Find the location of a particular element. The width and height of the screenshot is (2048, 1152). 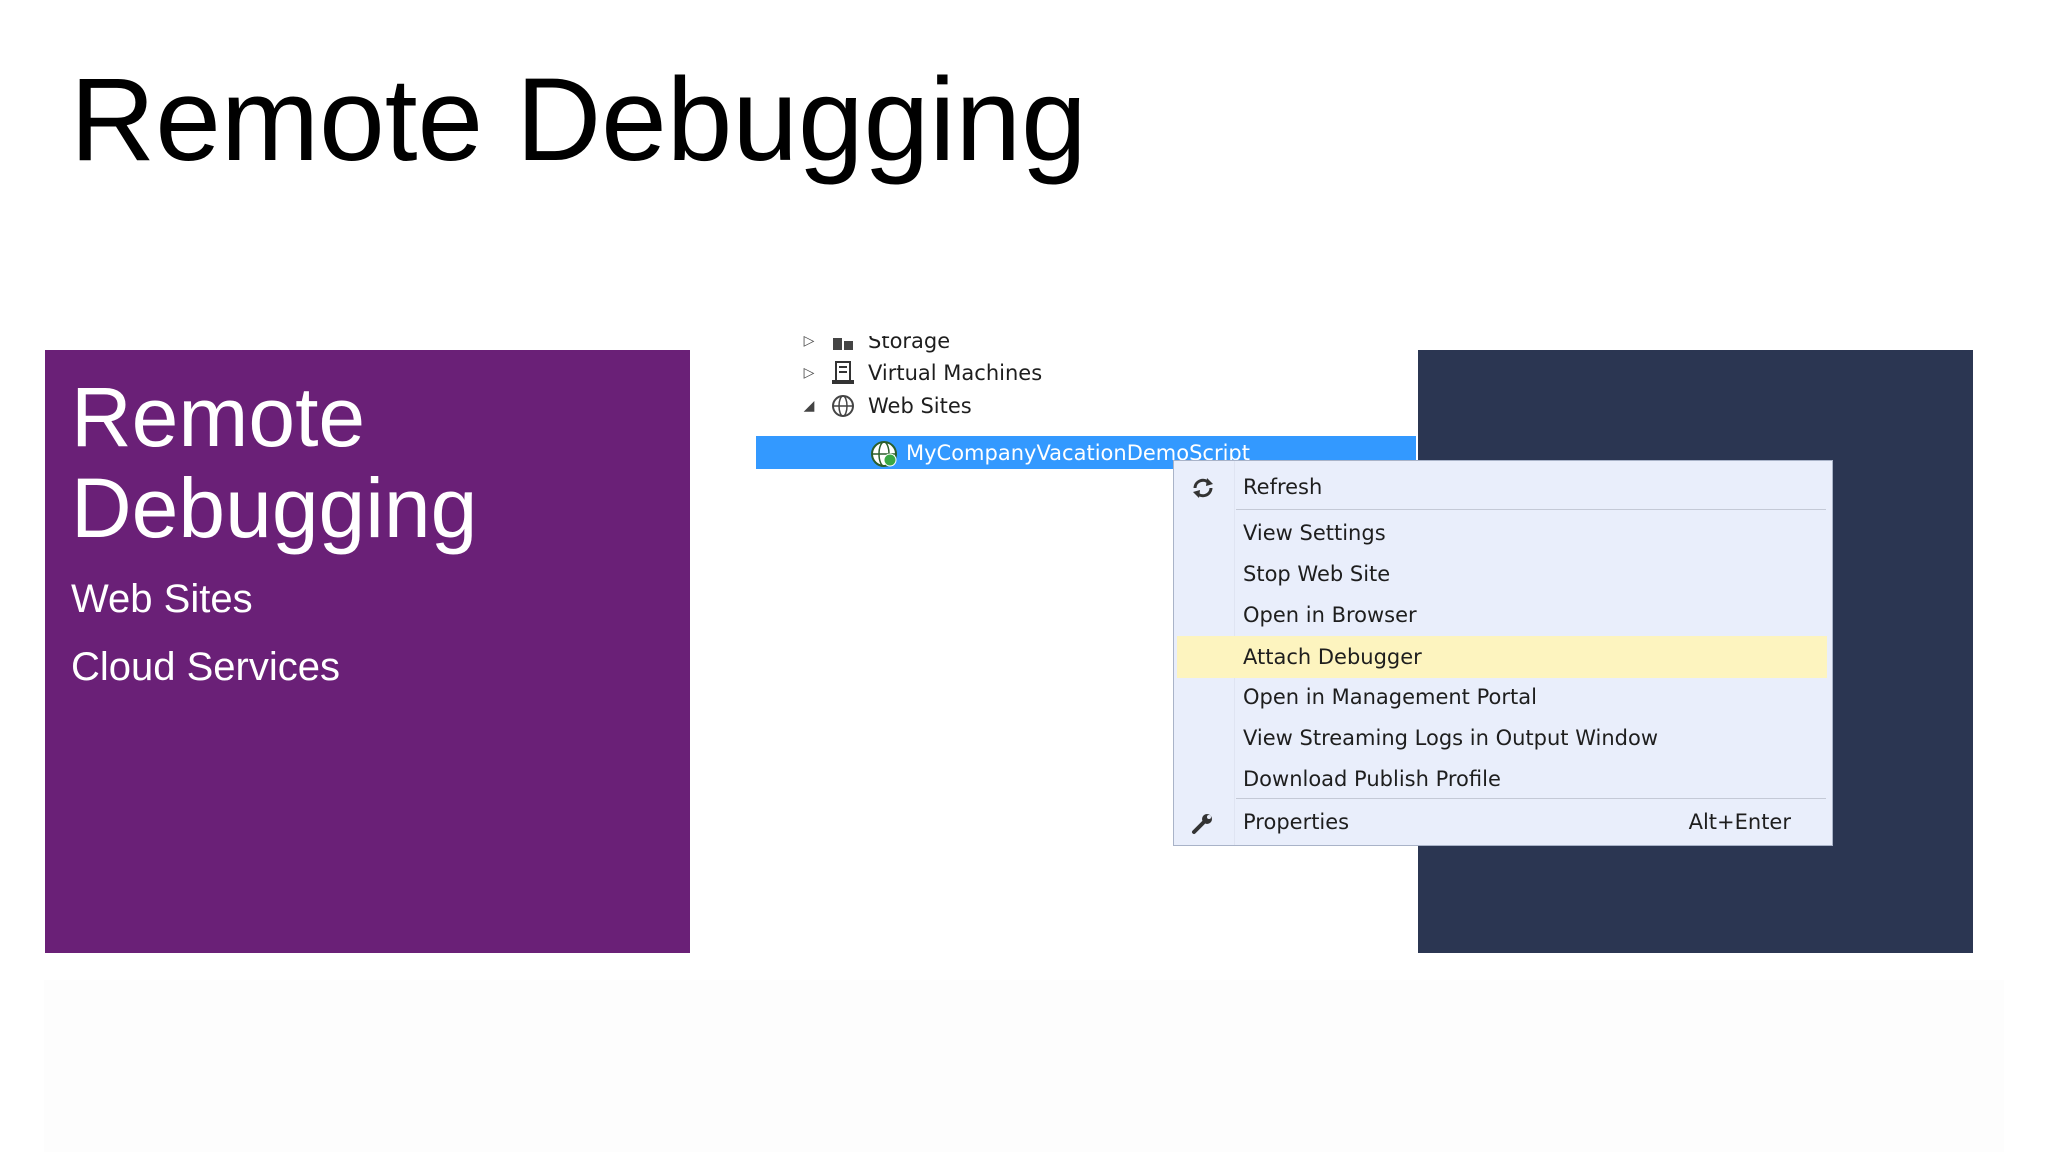

tree-node-label: Web Sites is located at coordinates (920, 405).